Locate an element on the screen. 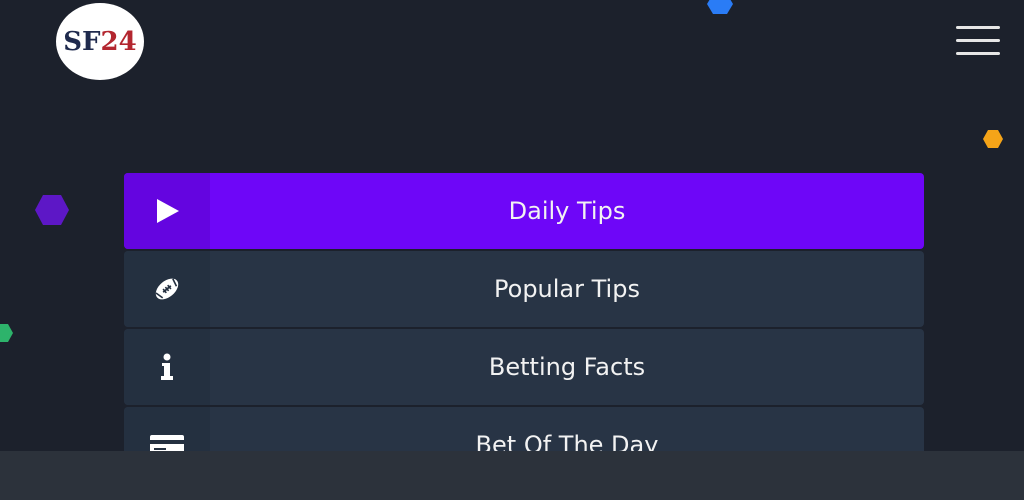 This screenshot has width=1024, height=500. bottom-bar is located at coordinates (512, 475).